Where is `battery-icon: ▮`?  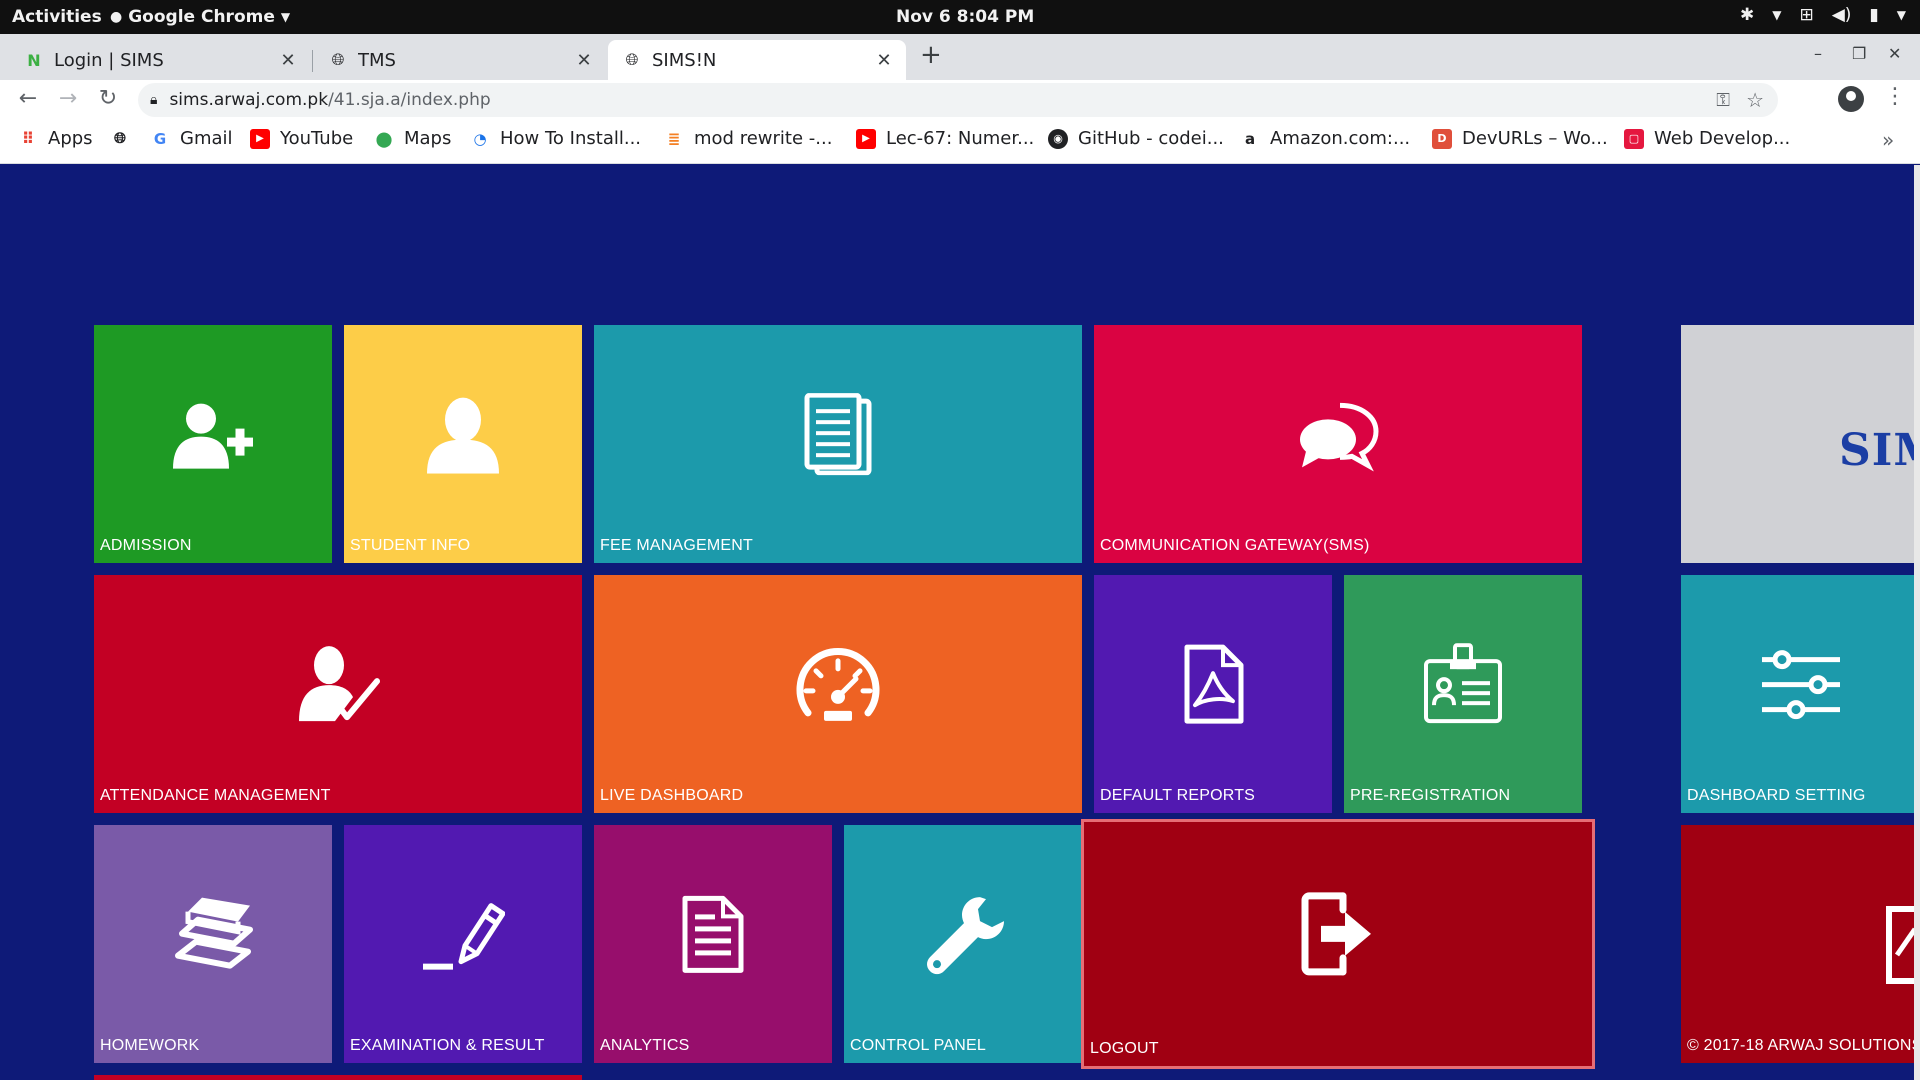 battery-icon: ▮ is located at coordinates (1873, 15).